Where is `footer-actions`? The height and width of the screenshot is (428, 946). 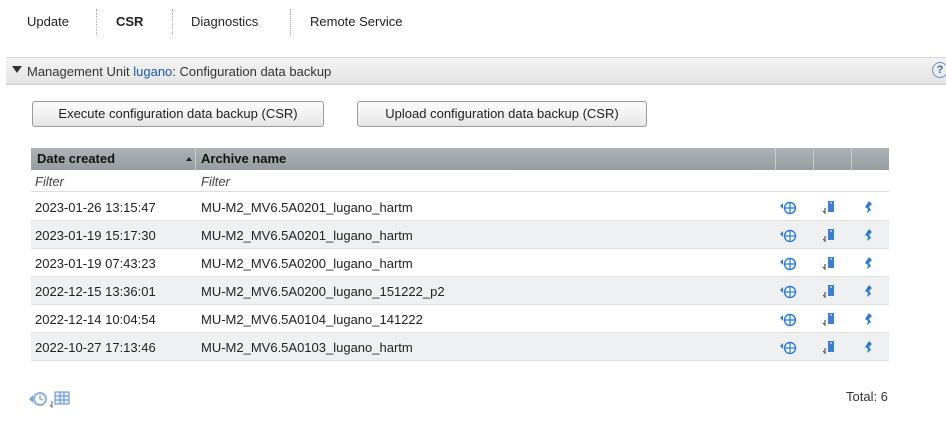 footer-actions is located at coordinates (52, 400).